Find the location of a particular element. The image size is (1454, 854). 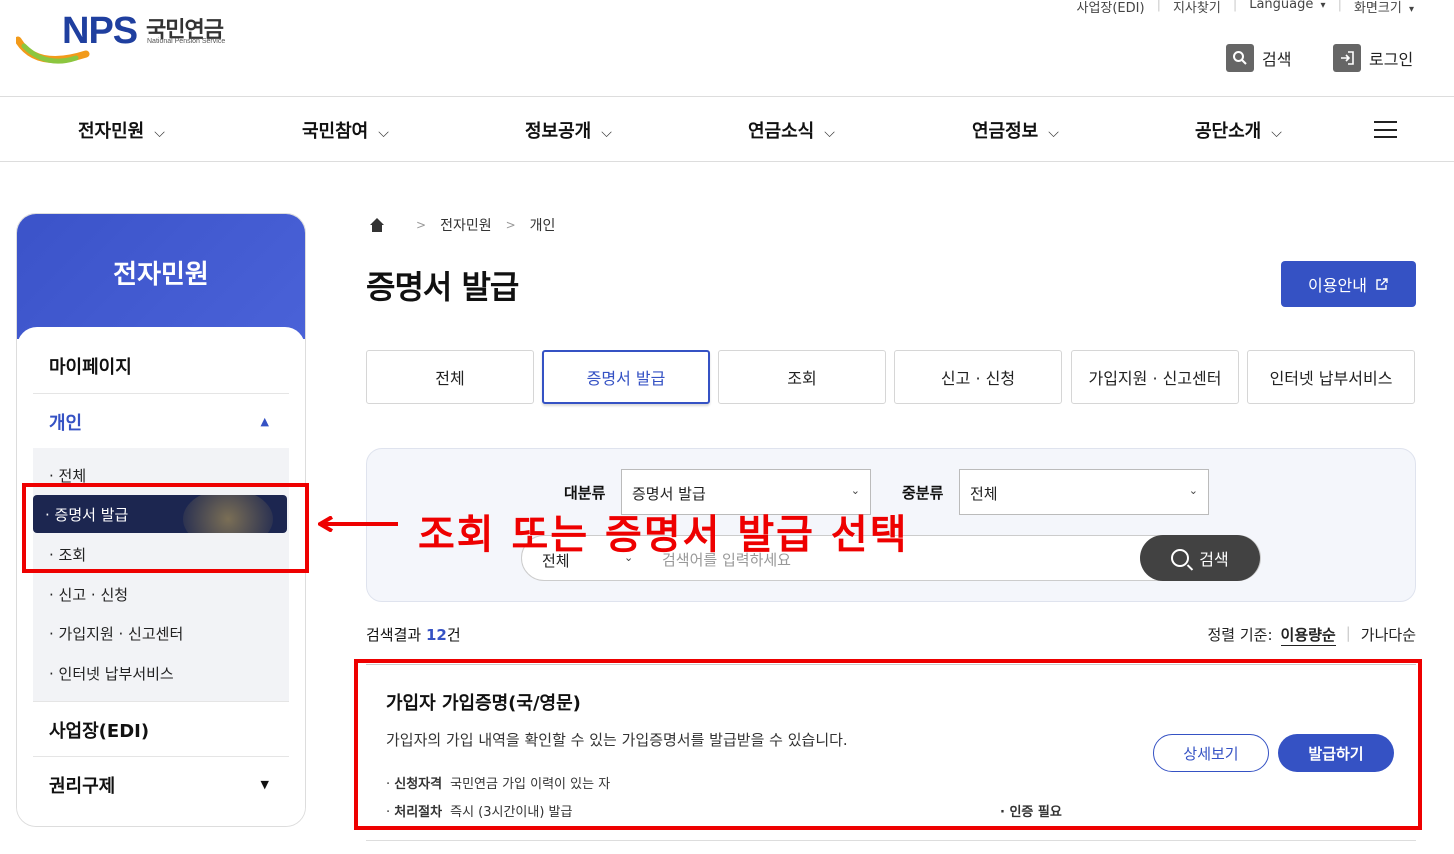

search-button-label: 검색 is located at coordinates (1214, 559).